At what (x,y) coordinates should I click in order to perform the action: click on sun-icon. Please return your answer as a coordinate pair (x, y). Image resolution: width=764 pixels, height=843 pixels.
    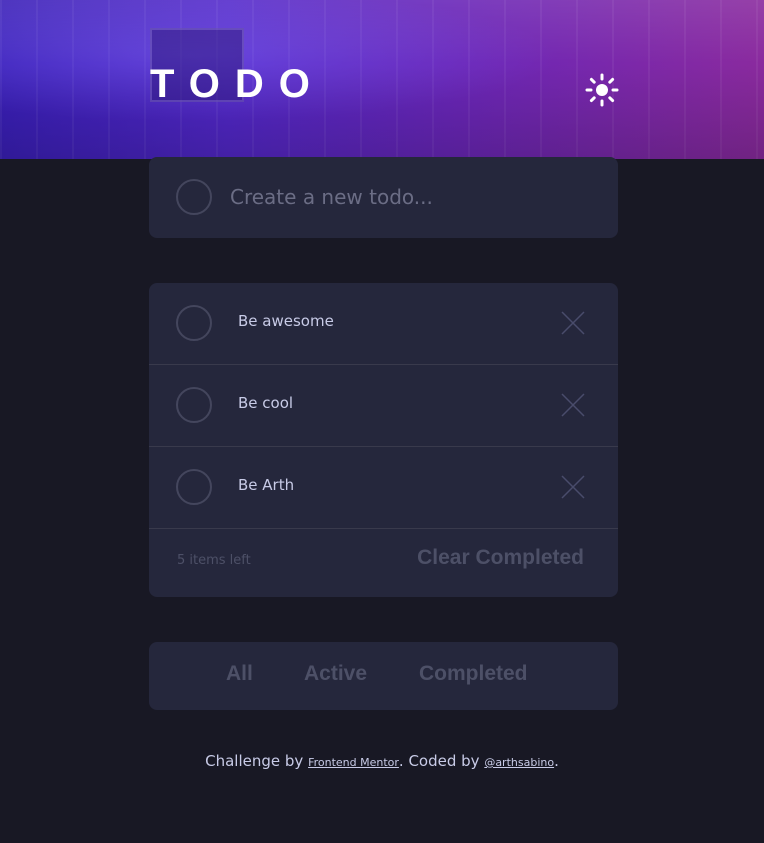
    Looking at the image, I should click on (602, 90).